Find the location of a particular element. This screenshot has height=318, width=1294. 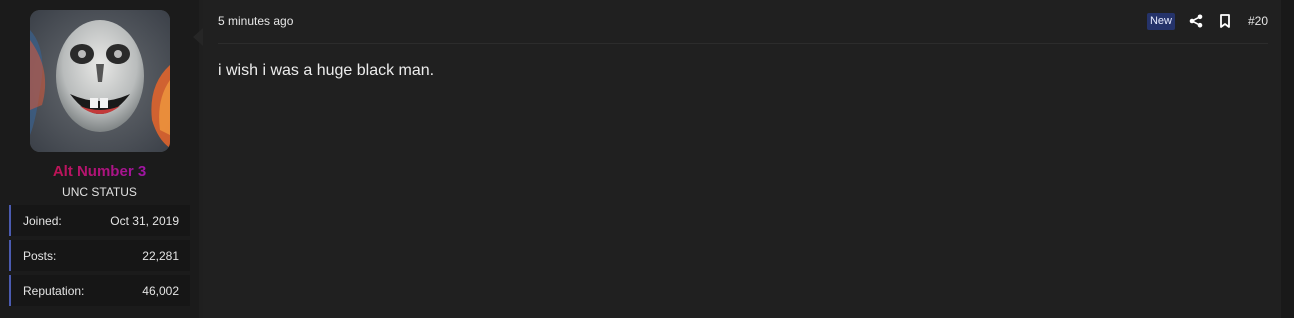

clown-face-avatar-icon is located at coordinates (100, 81).